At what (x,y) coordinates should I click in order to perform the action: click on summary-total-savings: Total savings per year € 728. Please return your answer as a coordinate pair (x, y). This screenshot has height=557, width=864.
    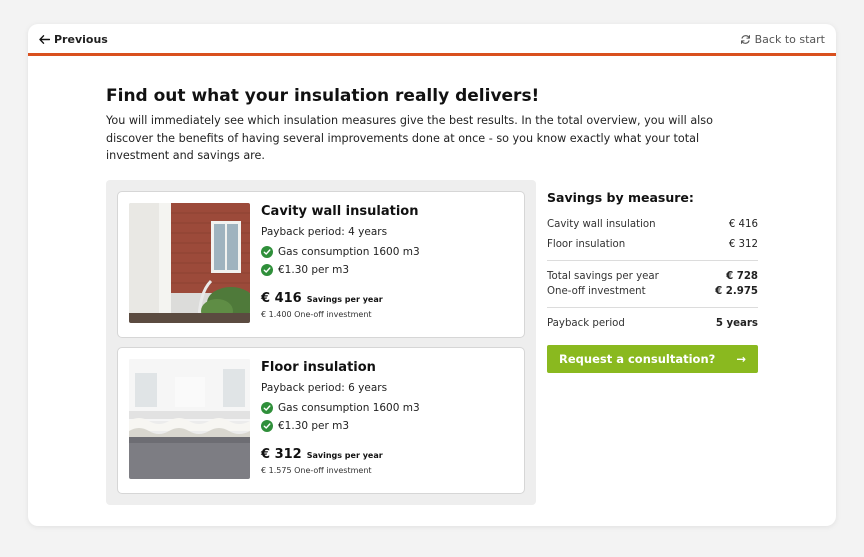
    Looking at the image, I should click on (652, 276).